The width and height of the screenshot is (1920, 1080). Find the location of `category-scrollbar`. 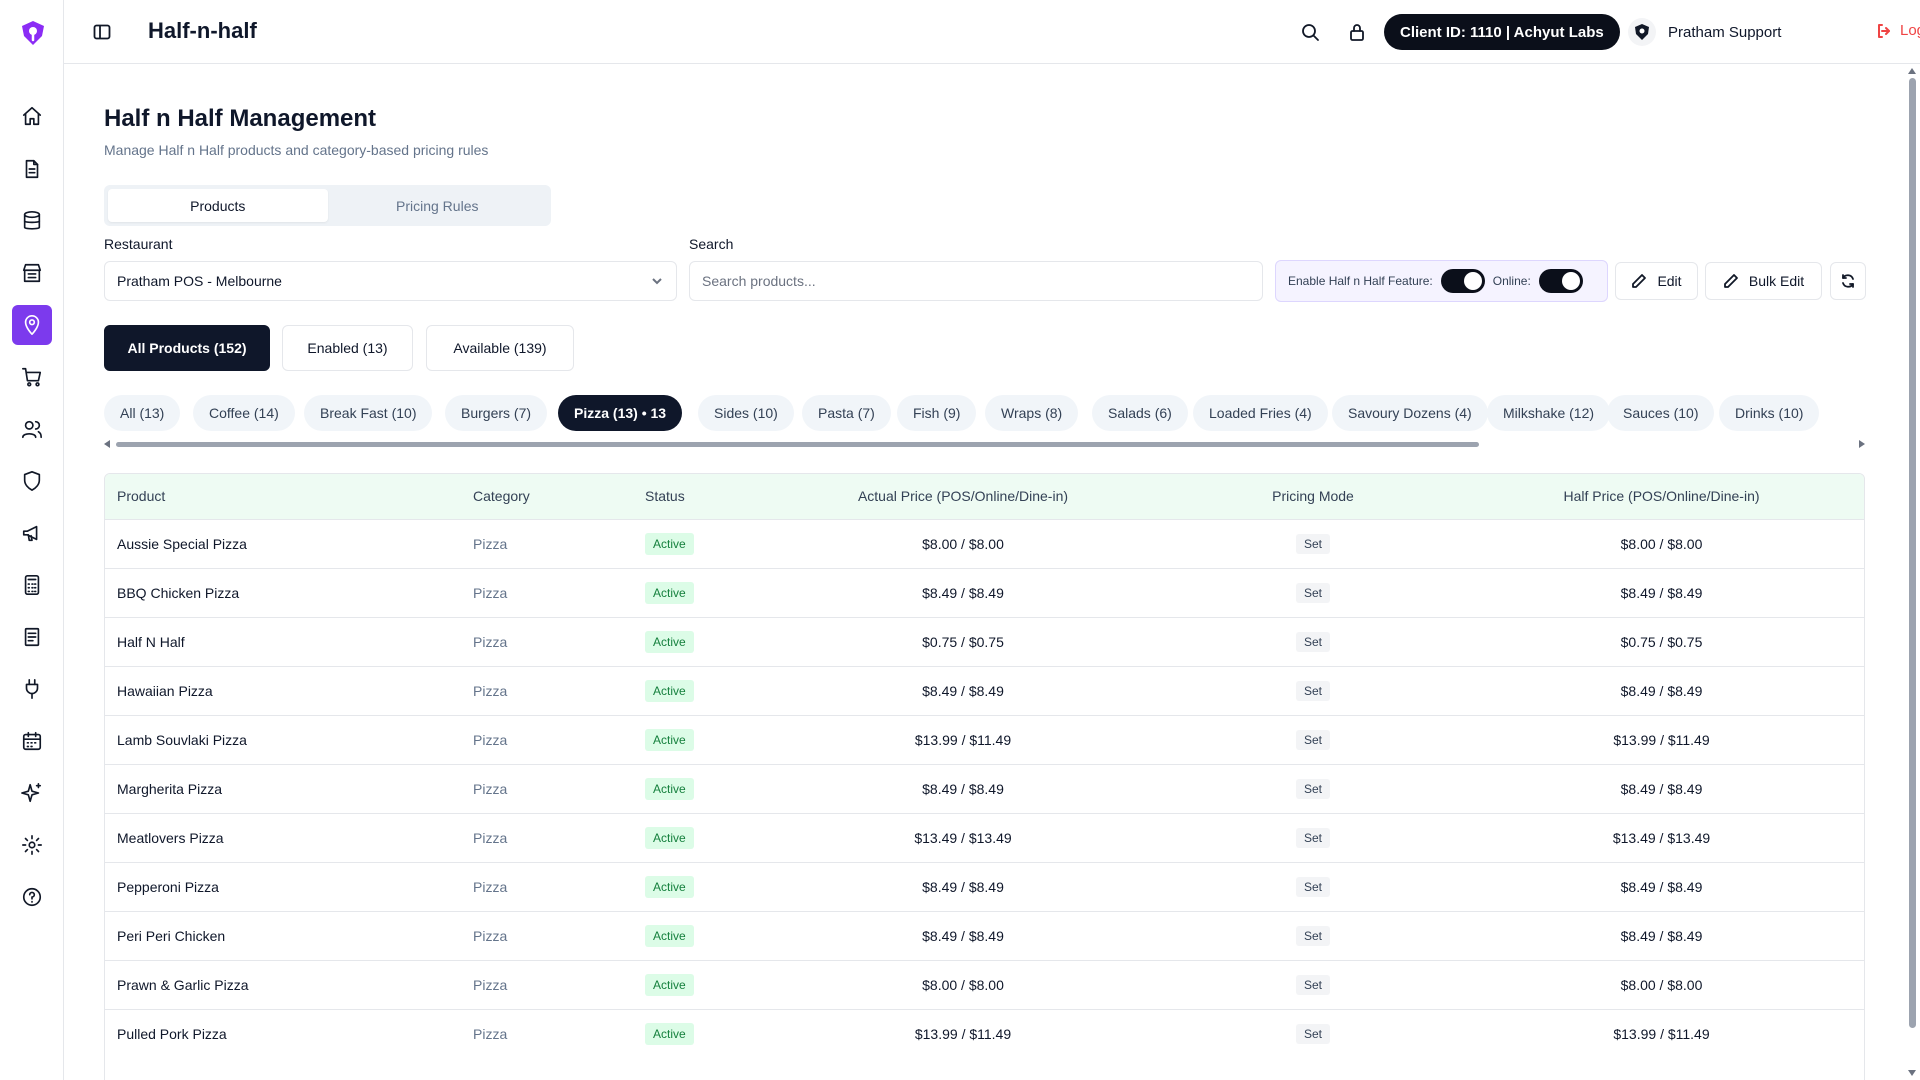

category-scrollbar is located at coordinates (984, 444).